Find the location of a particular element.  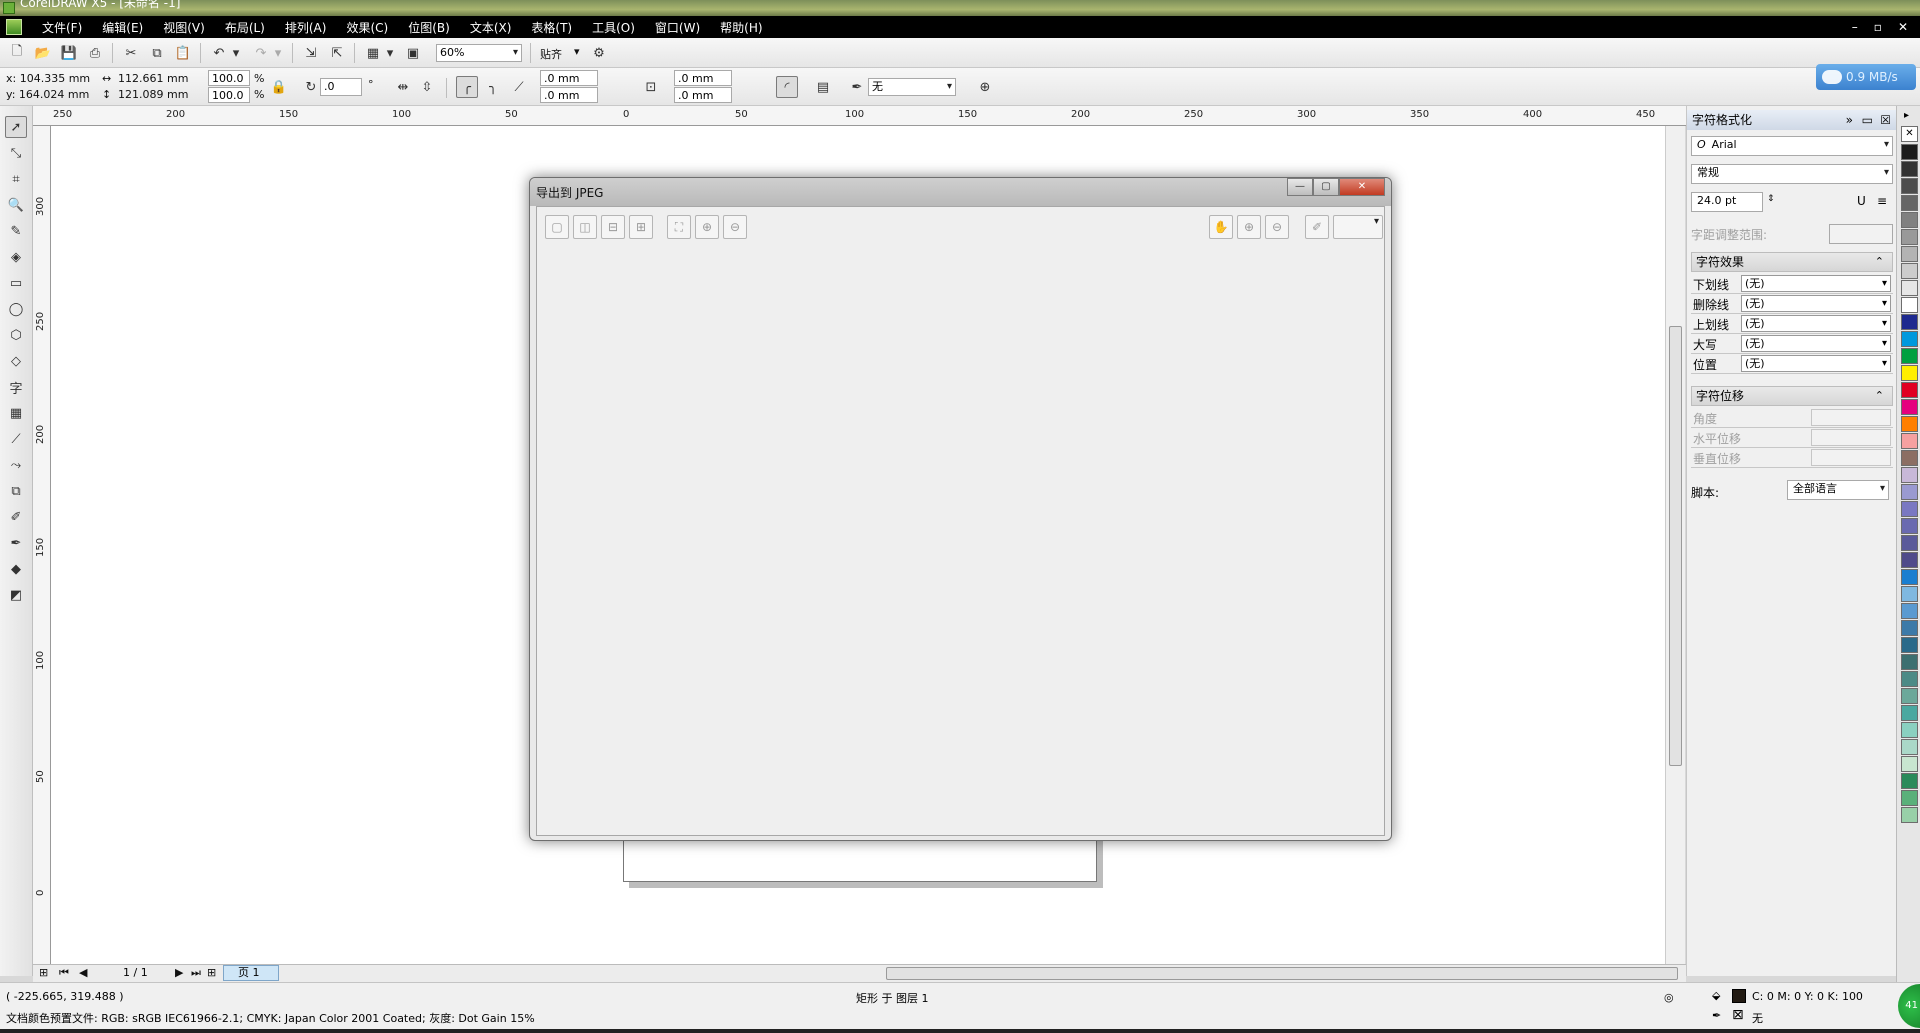

zoom-fit-icon: ⊖ is located at coordinates (735, 227).